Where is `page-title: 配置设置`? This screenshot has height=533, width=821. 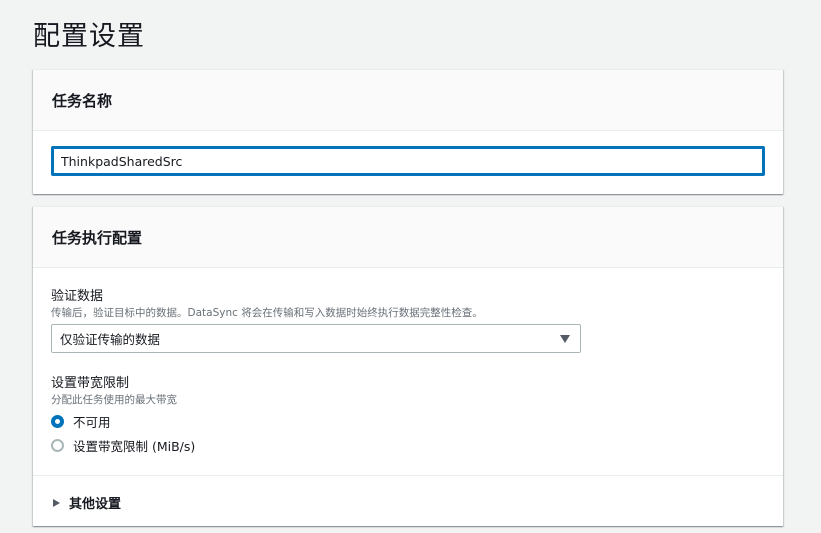
page-title: 配置设置 is located at coordinates (89, 36).